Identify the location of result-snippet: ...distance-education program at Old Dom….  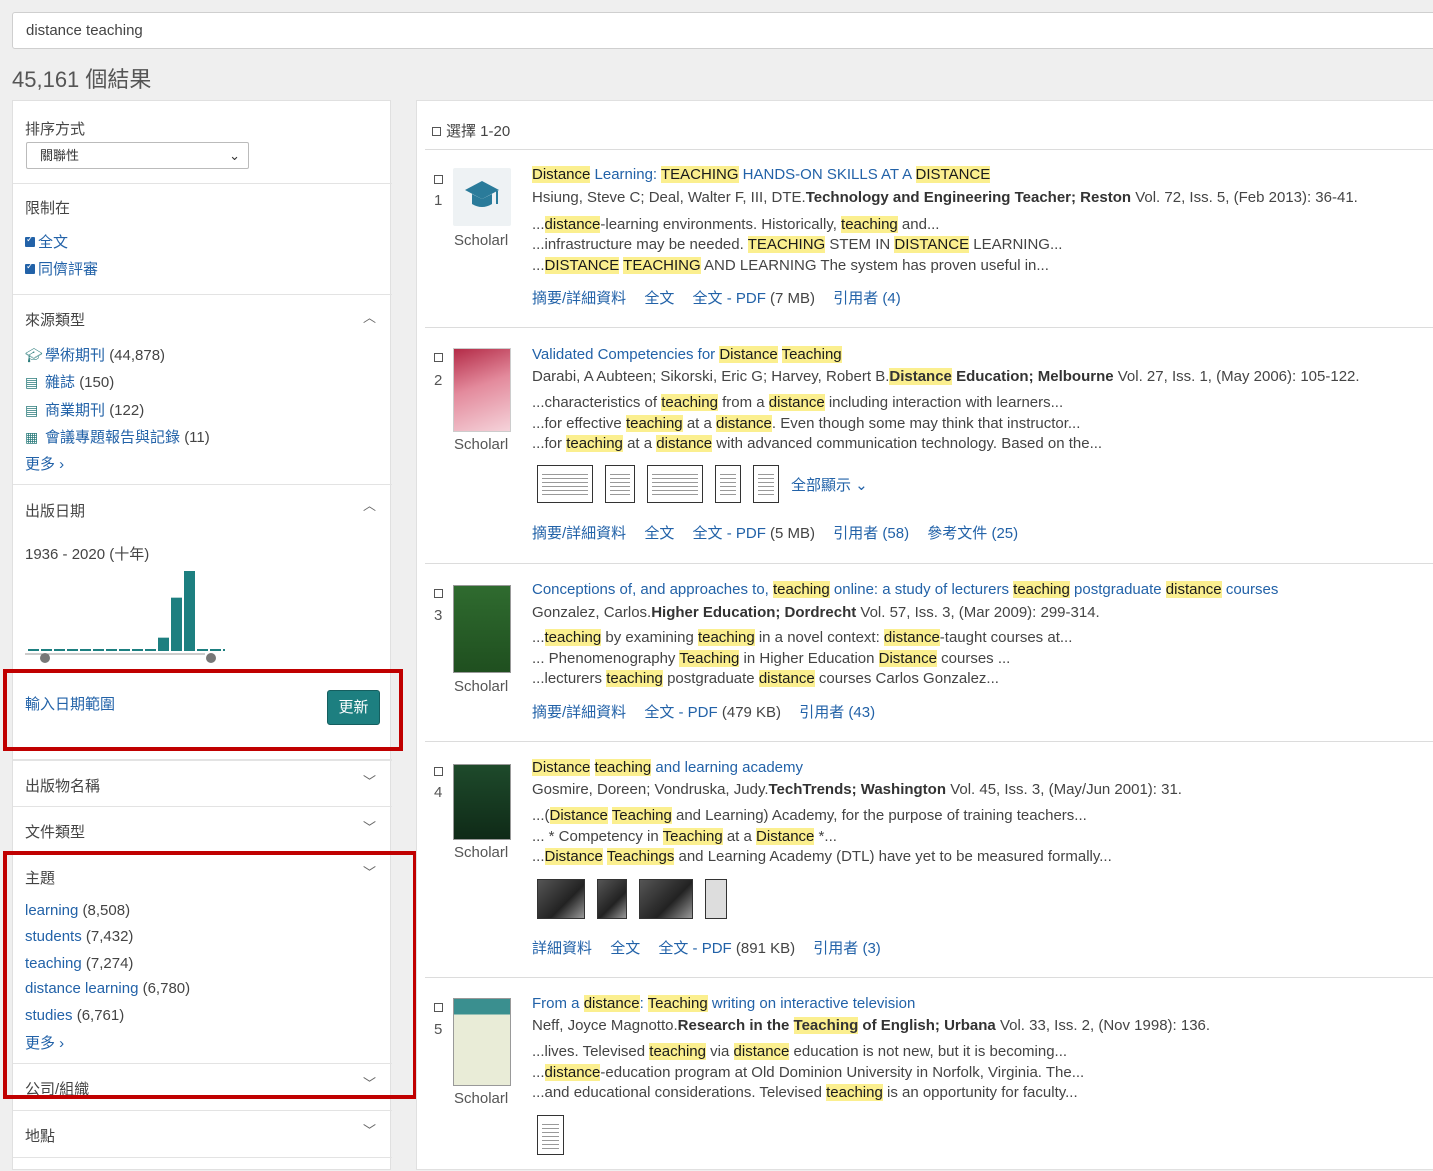
(808, 1072).